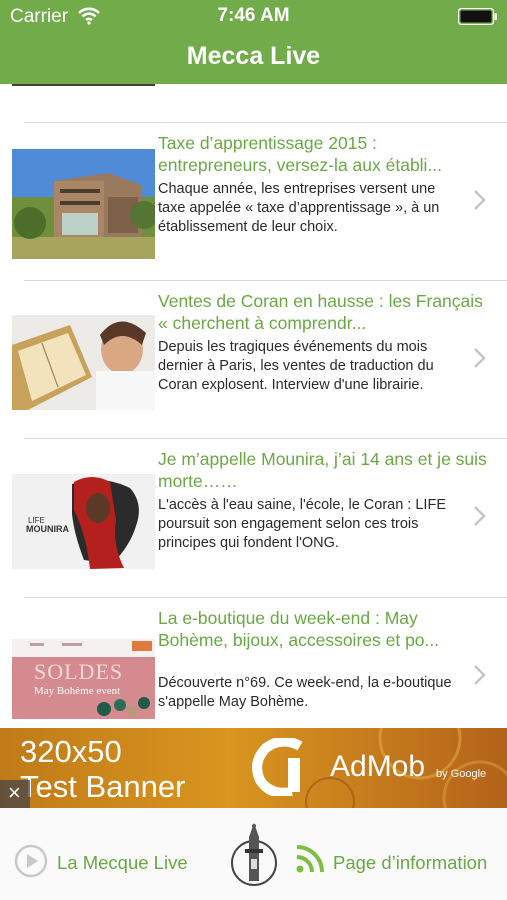 Image resolution: width=507 pixels, height=900 pixels. I want to click on article-thumbnail: LIFE MOUNIRA, so click(83, 521).